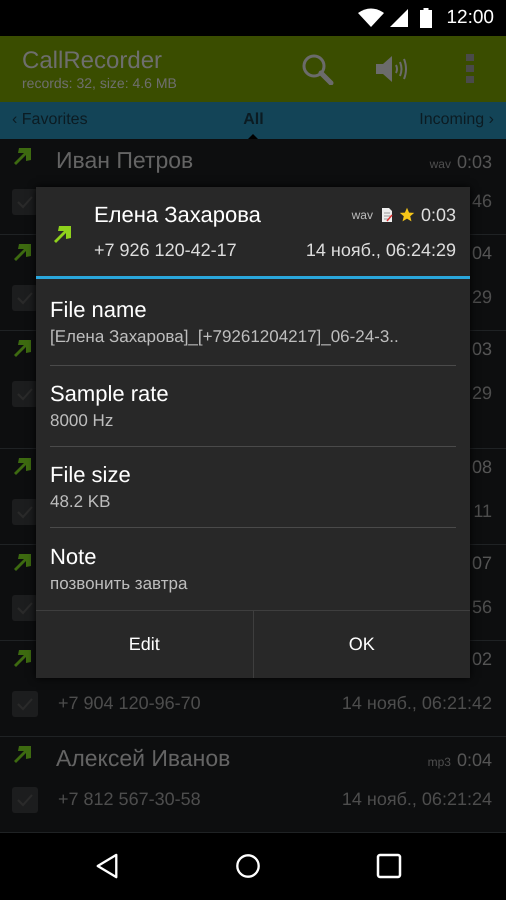 This screenshot has height=900, width=506. What do you see at coordinates (317, 68) in the screenshot?
I see `search-icon` at bounding box center [317, 68].